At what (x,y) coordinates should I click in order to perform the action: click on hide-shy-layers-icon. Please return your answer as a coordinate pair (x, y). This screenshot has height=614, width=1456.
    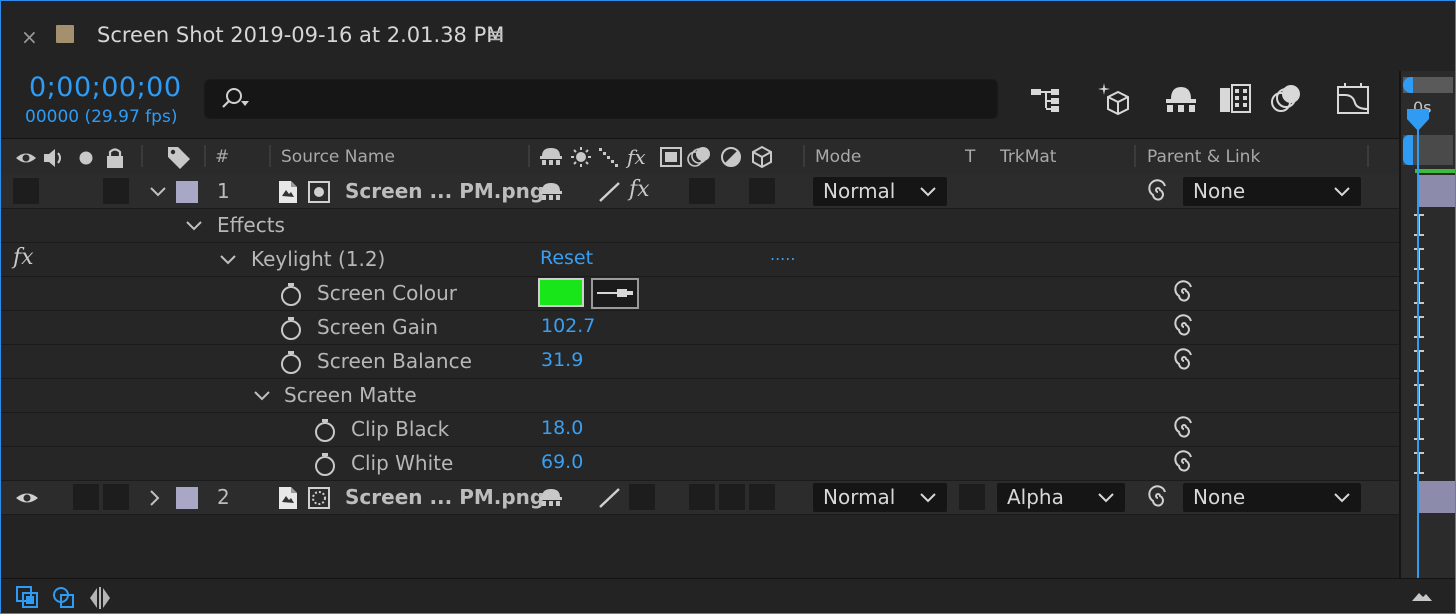
    Looking at the image, I should click on (1181, 99).